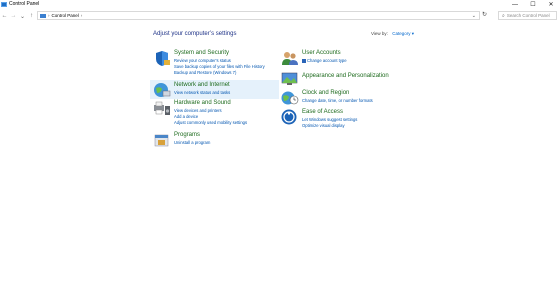  Describe the element at coordinates (202, 92) in the screenshot. I see `network-status-link: View network status and tasks` at that location.